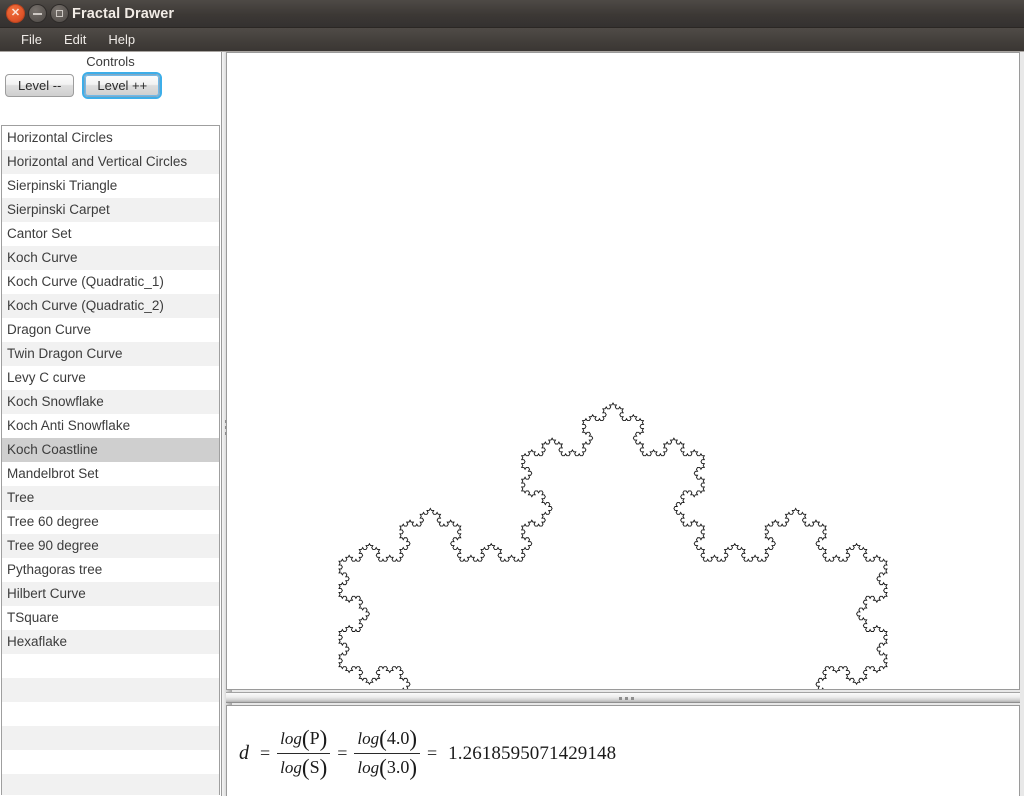 This screenshot has height=796, width=1024. Describe the element at coordinates (512, 40) in the screenshot. I see `menu-bar: File Edit Help` at that location.